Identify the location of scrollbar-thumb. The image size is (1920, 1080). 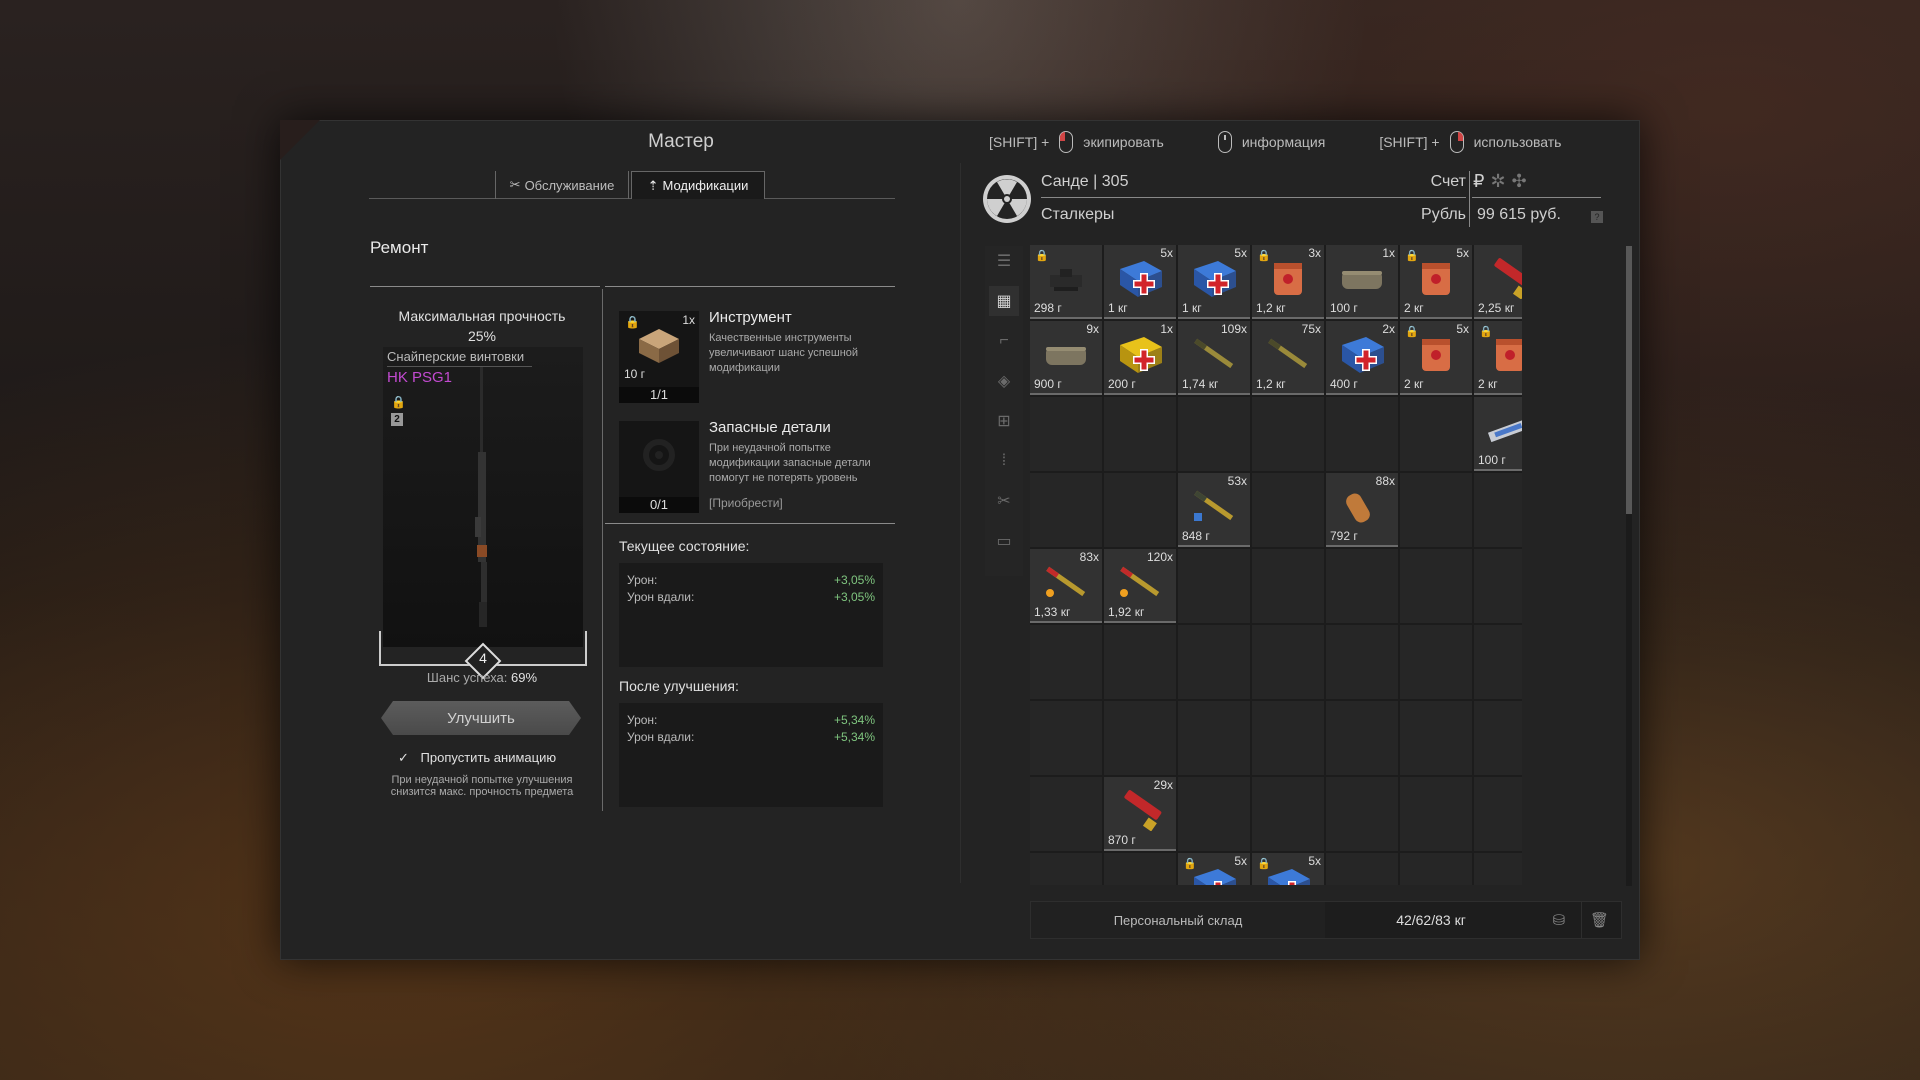
(1629, 380).